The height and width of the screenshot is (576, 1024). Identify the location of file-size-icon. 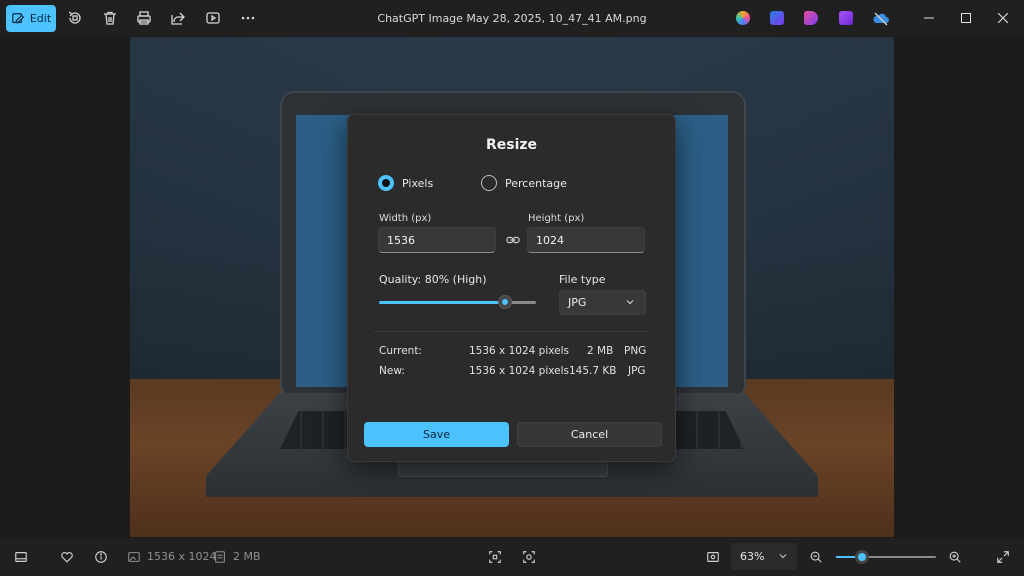
(220, 557).